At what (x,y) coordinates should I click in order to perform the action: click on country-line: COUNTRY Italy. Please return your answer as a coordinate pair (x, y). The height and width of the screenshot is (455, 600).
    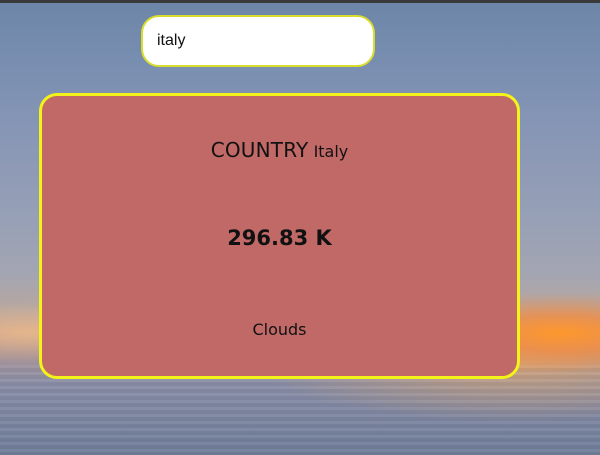
    Looking at the image, I should click on (279, 150).